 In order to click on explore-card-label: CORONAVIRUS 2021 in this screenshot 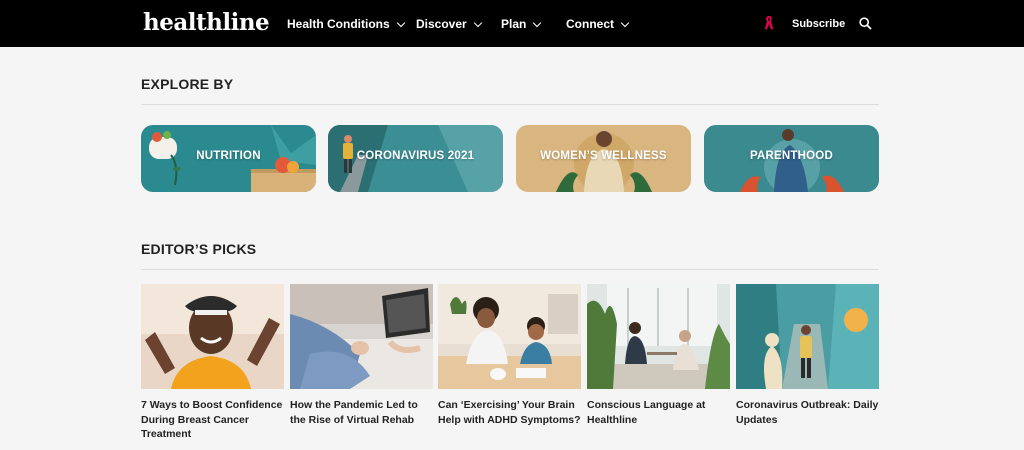, I will do `click(415, 156)`.